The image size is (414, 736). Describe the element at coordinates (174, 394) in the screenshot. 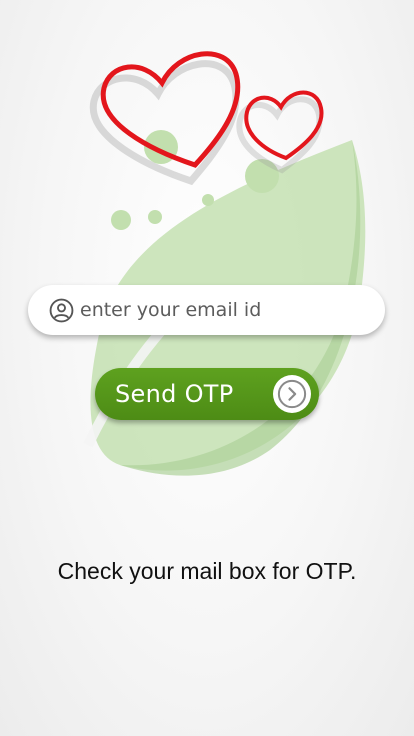

I see `send-otp-label: Send OTP` at that location.